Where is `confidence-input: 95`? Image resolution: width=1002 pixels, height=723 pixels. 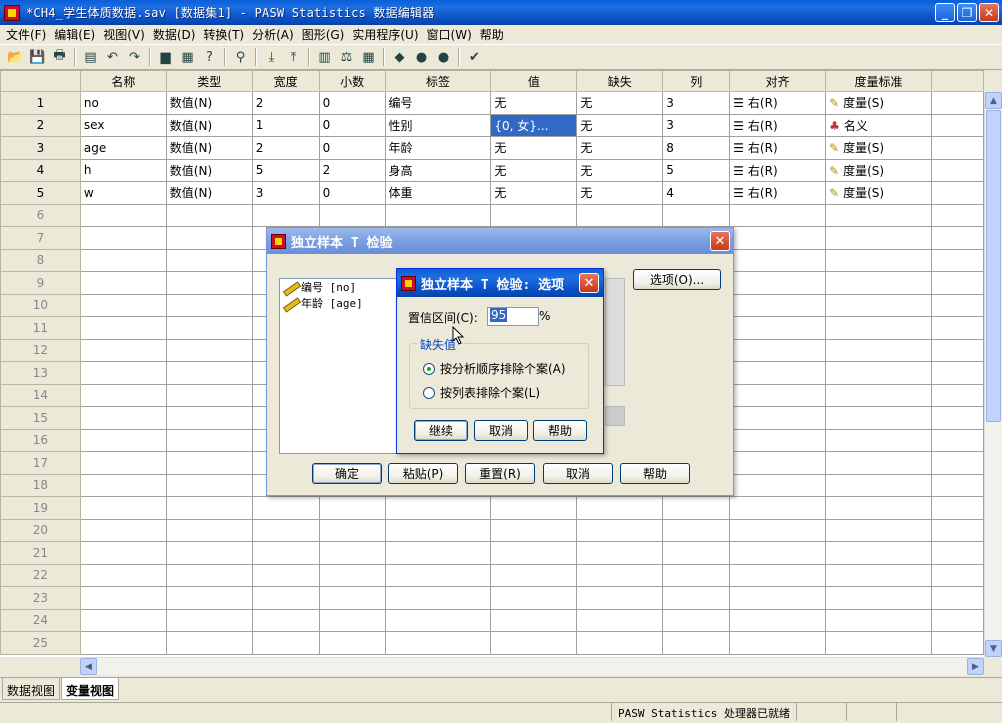
confidence-input: 95 is located at coordinates (513, 316).